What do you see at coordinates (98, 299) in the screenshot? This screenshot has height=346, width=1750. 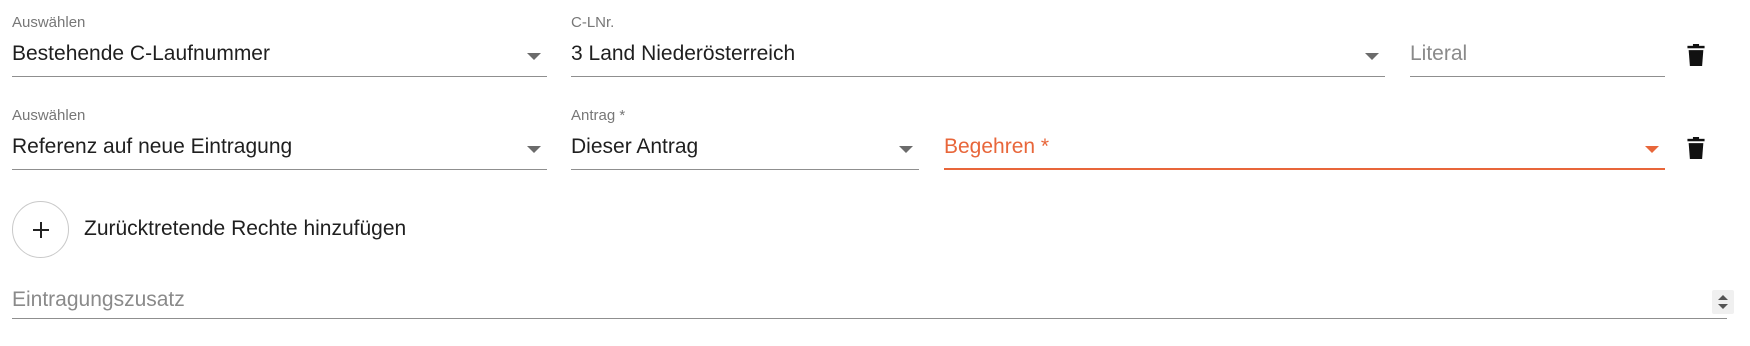 I see `eintragungszusatz-placeholder: Eintragungszusatz` at bounding box center [98, 299].